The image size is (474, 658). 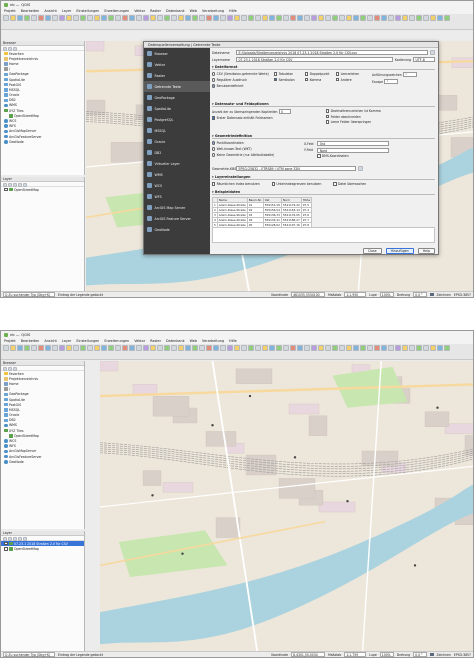 I want to click on filter-legend-icon, so click(x=15, y=184).